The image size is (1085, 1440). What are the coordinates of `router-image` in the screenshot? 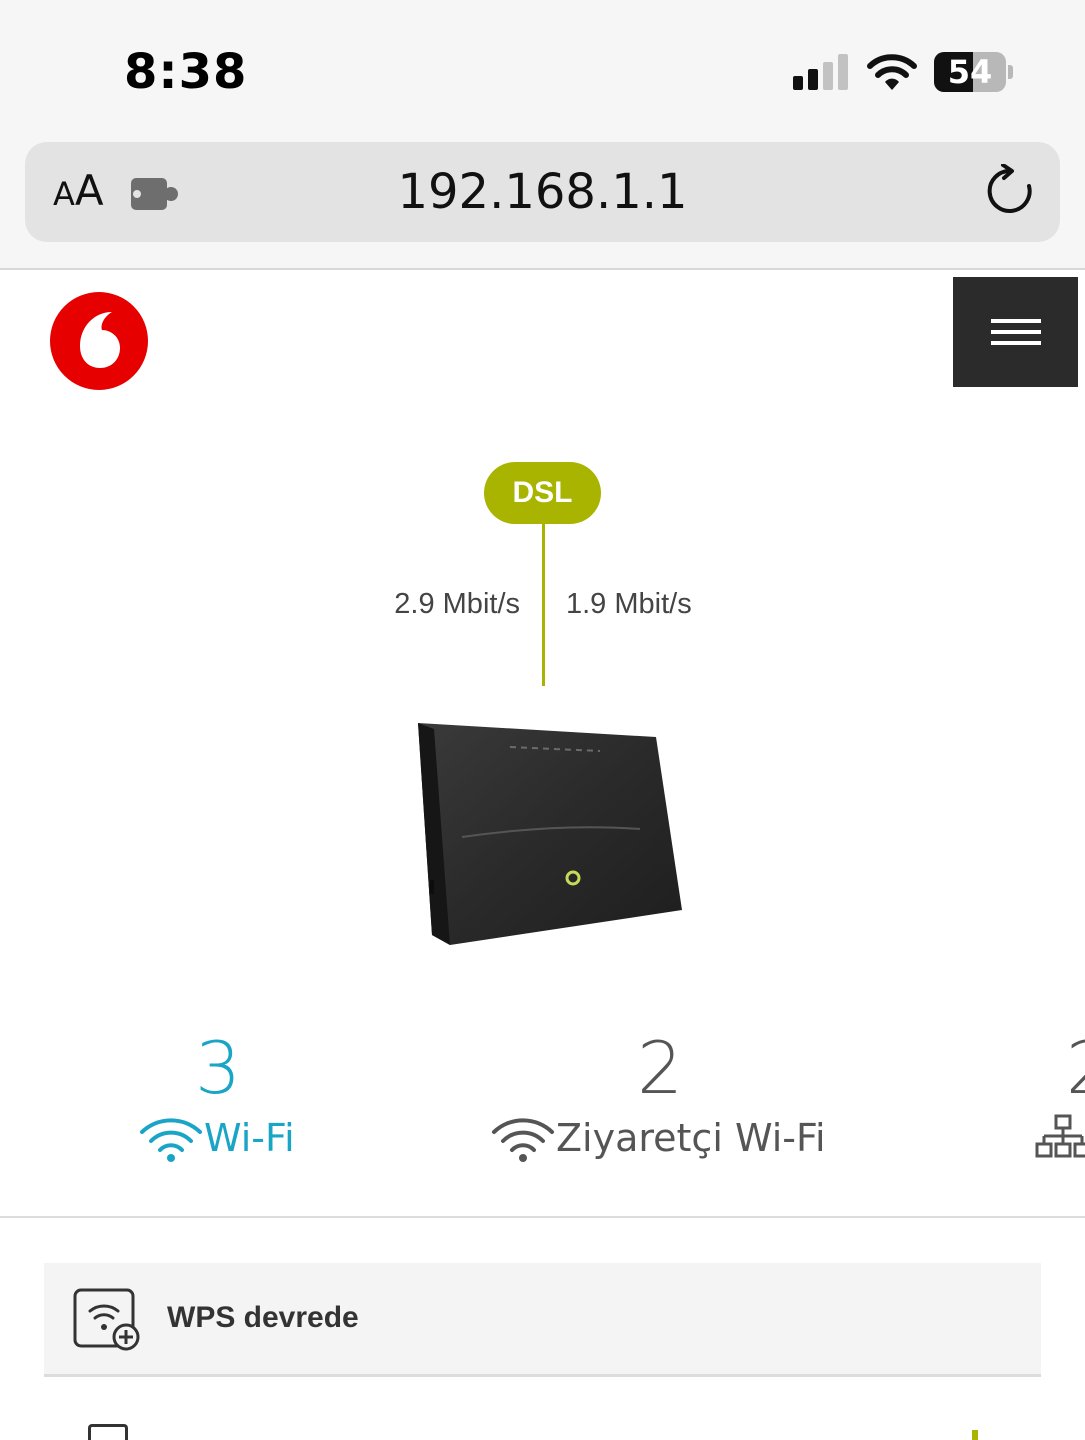 It's located at (550, 834).